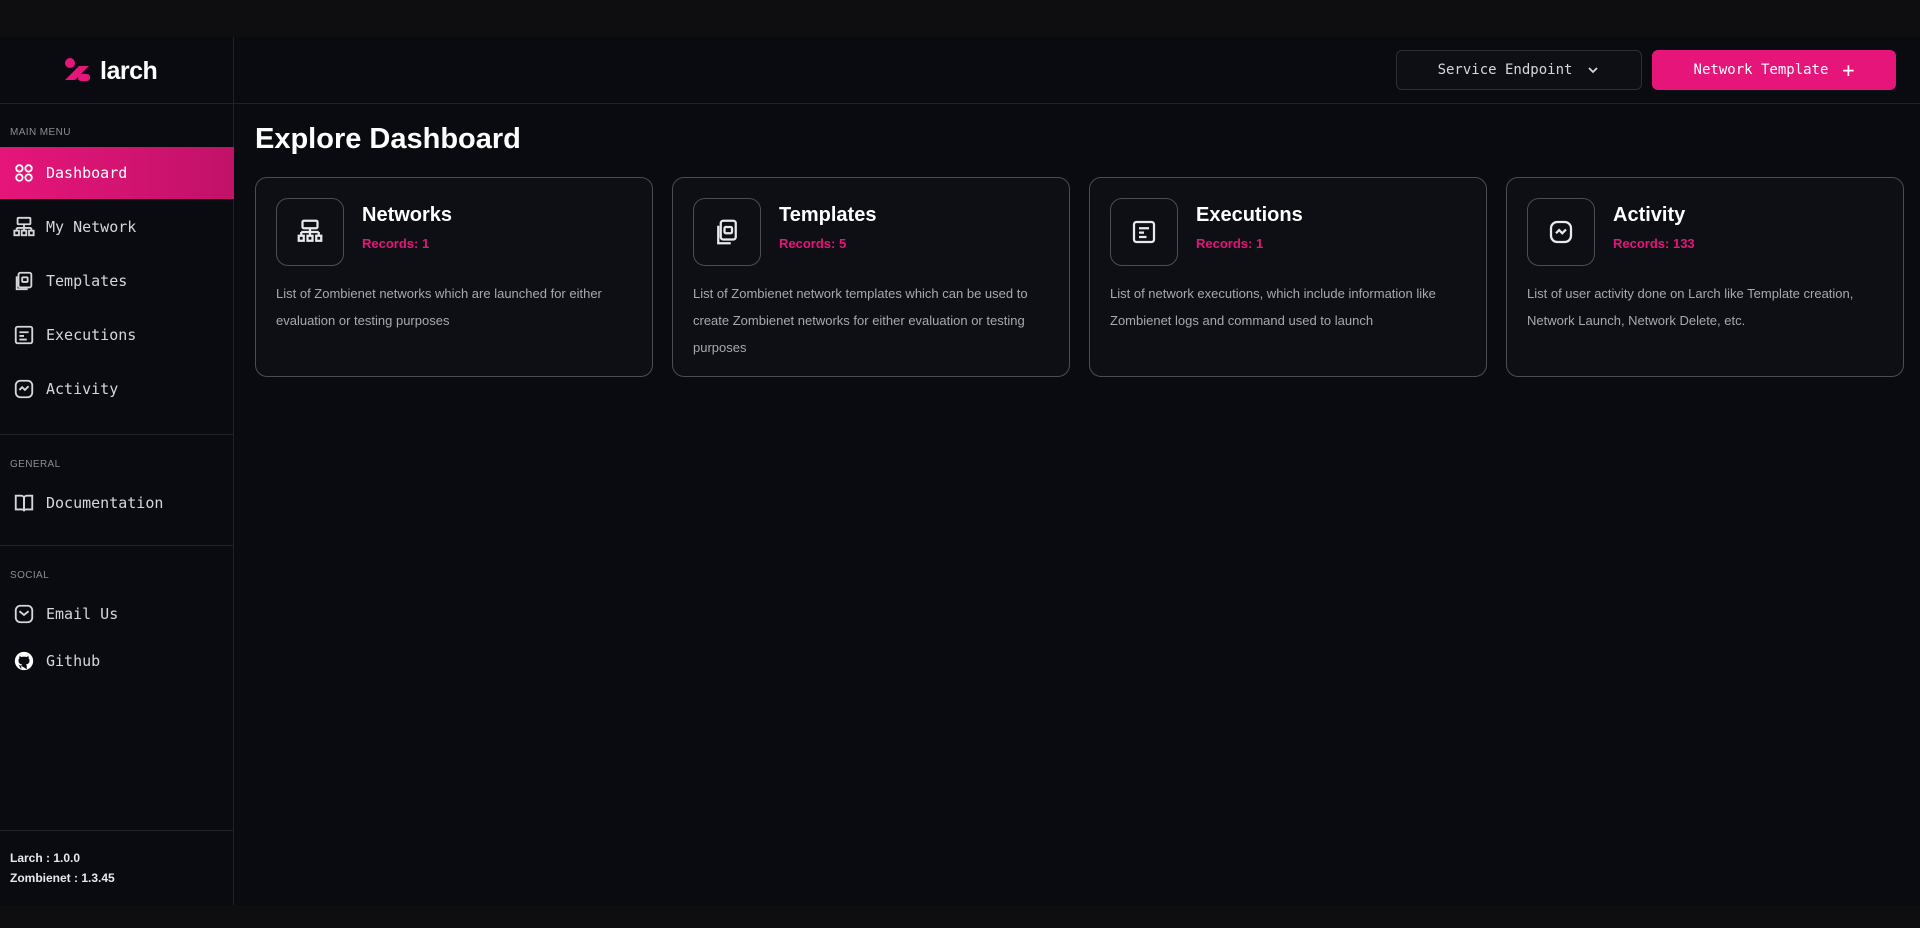 The image size is (1920, 928). Describe the element at coordinates (1649, 215) in the screenshot. I see `card-title: Activity` at that location.